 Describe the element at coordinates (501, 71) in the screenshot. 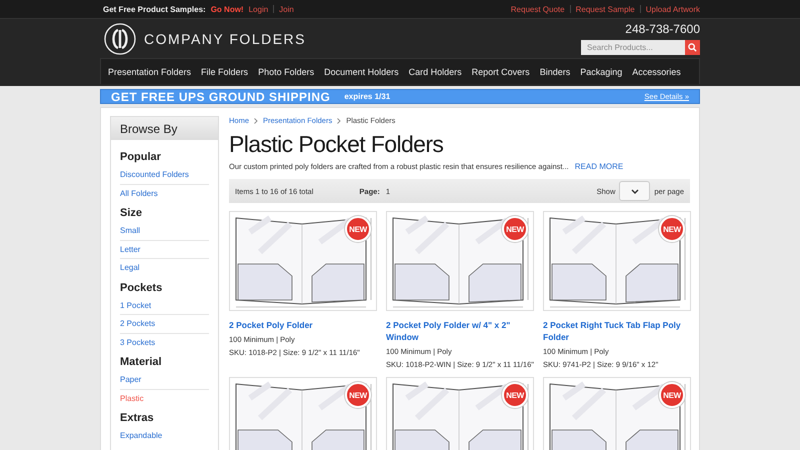

I see `nav-item: Report Covers` at that location.